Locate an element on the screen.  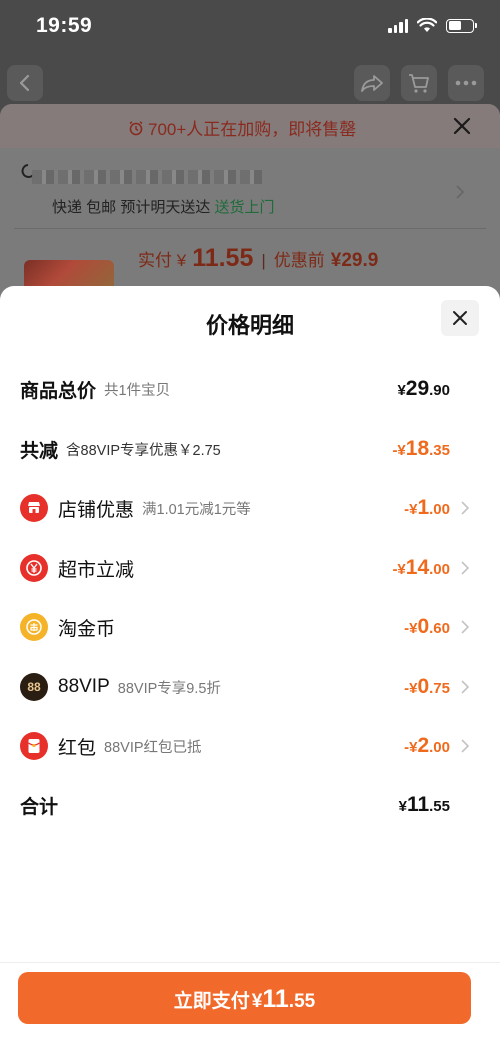
address-blurred is located at coordinates (147, 177).